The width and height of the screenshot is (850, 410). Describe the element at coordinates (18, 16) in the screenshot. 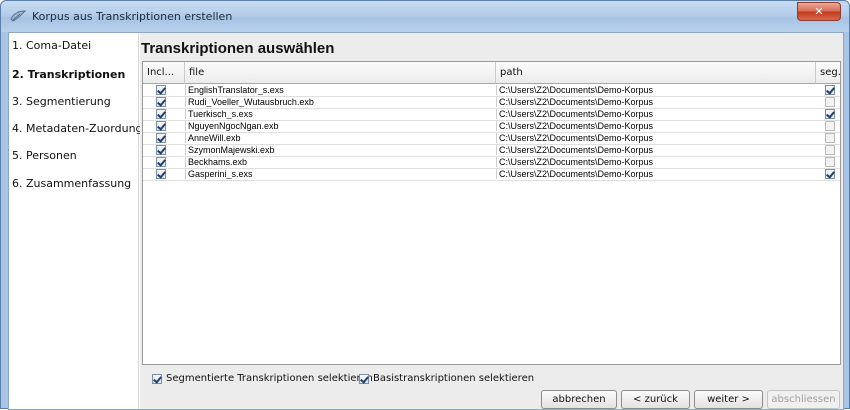

I see `app-icon` at that location.